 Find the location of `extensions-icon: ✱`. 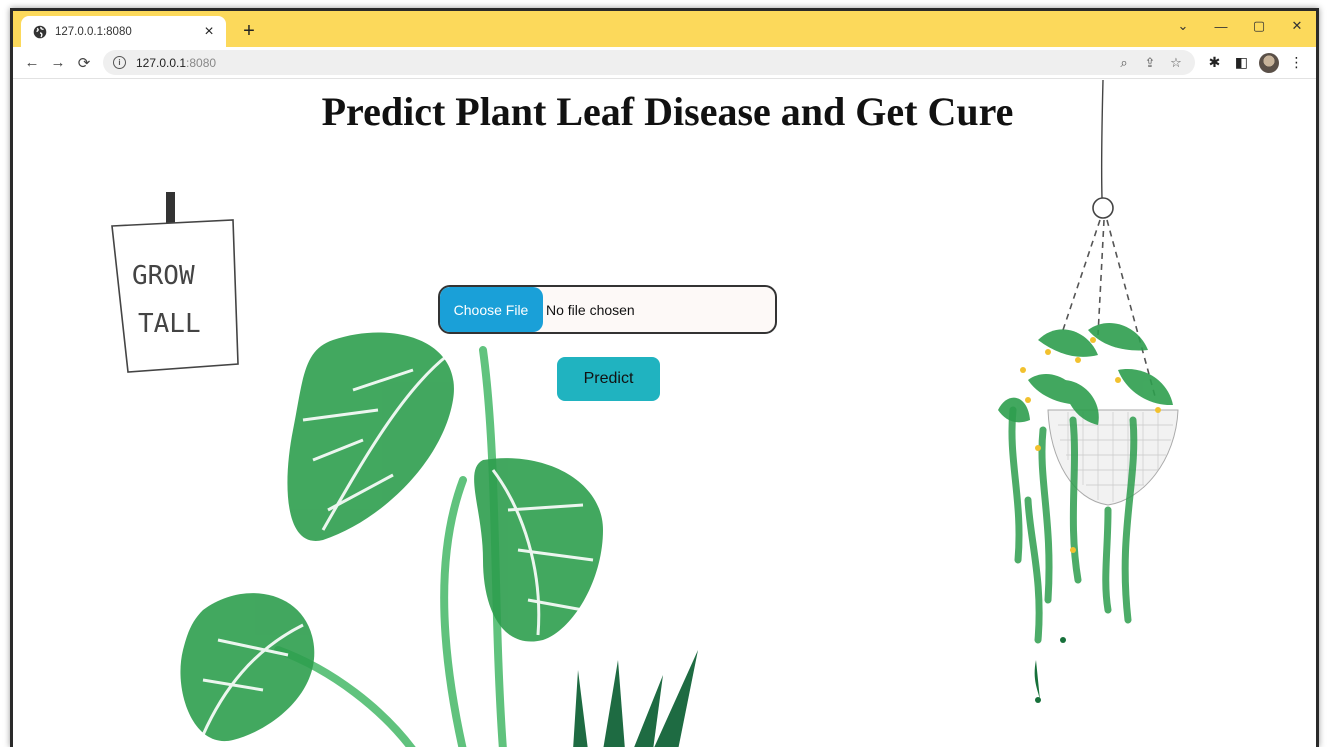

extensions-icon: ✱ is located at coordinates (1214, 62).